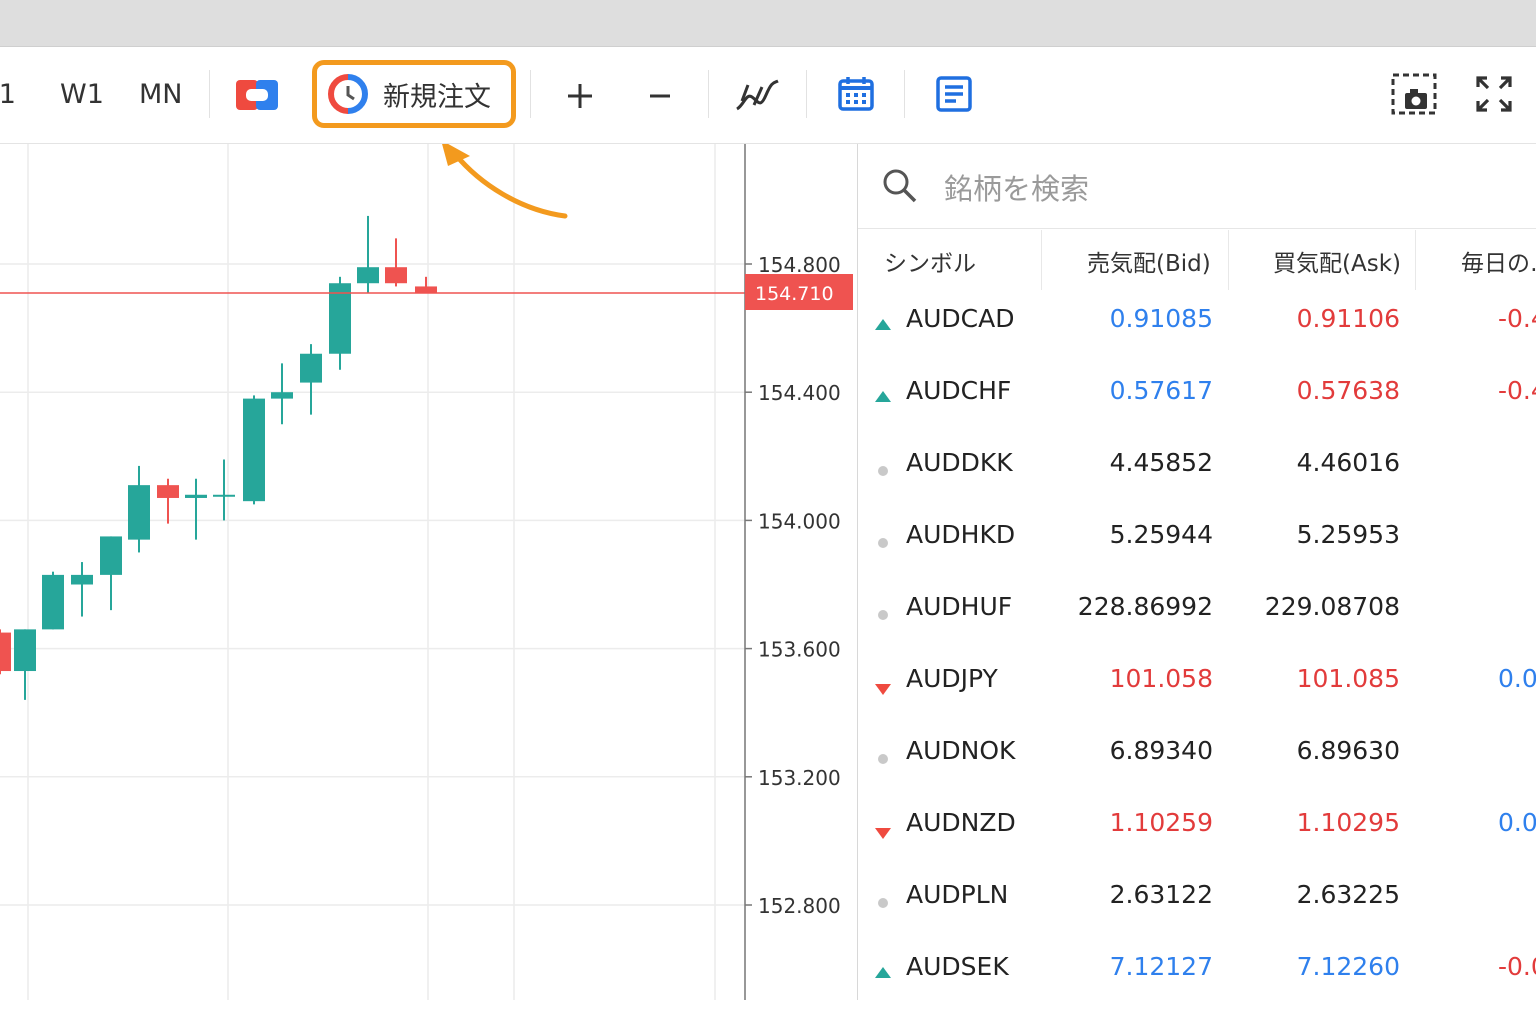 This screenshot has width=1536, height=1010. I want to click on row-bid: 101.058, so click(1161, 678).